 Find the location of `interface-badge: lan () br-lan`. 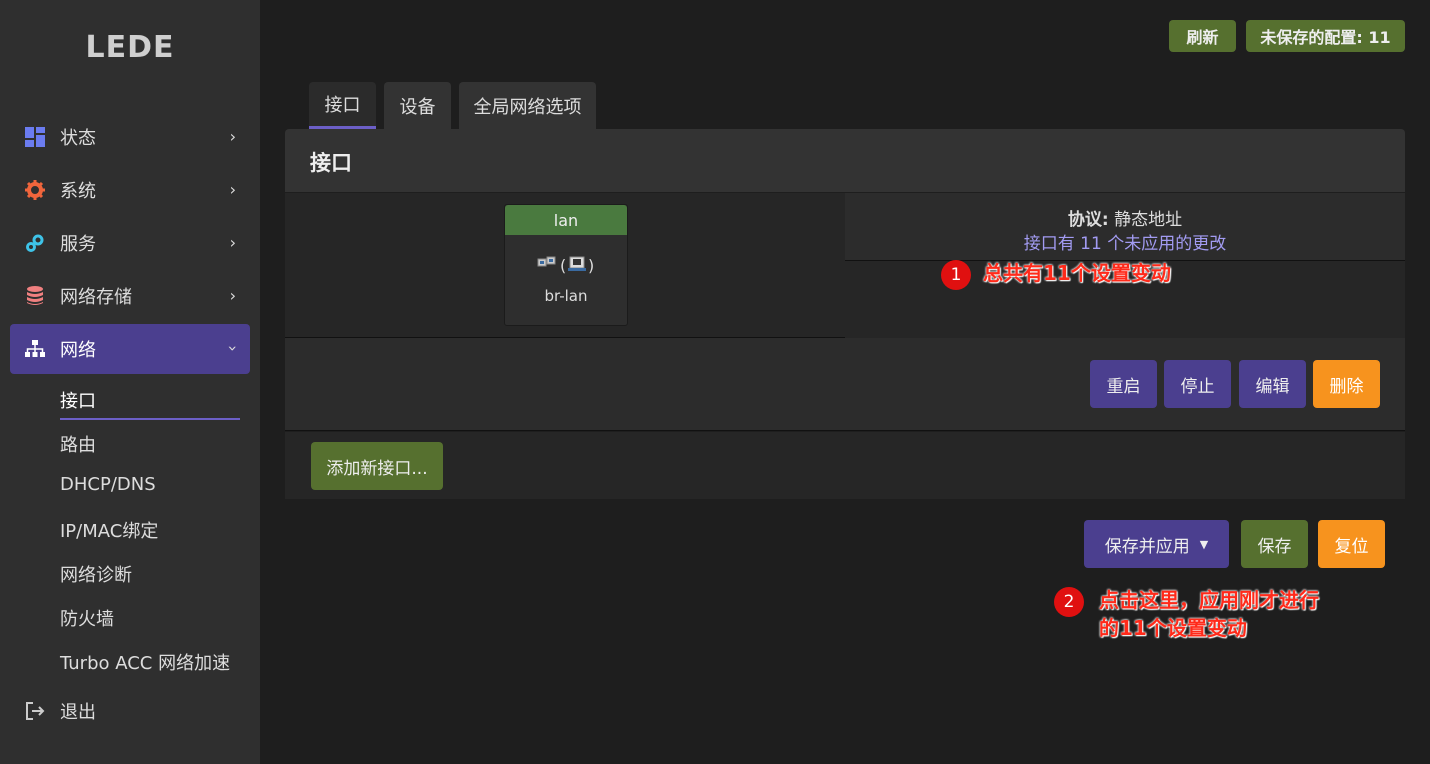

interface-badge: lan () br-lan is located at coordinates (566, 265).